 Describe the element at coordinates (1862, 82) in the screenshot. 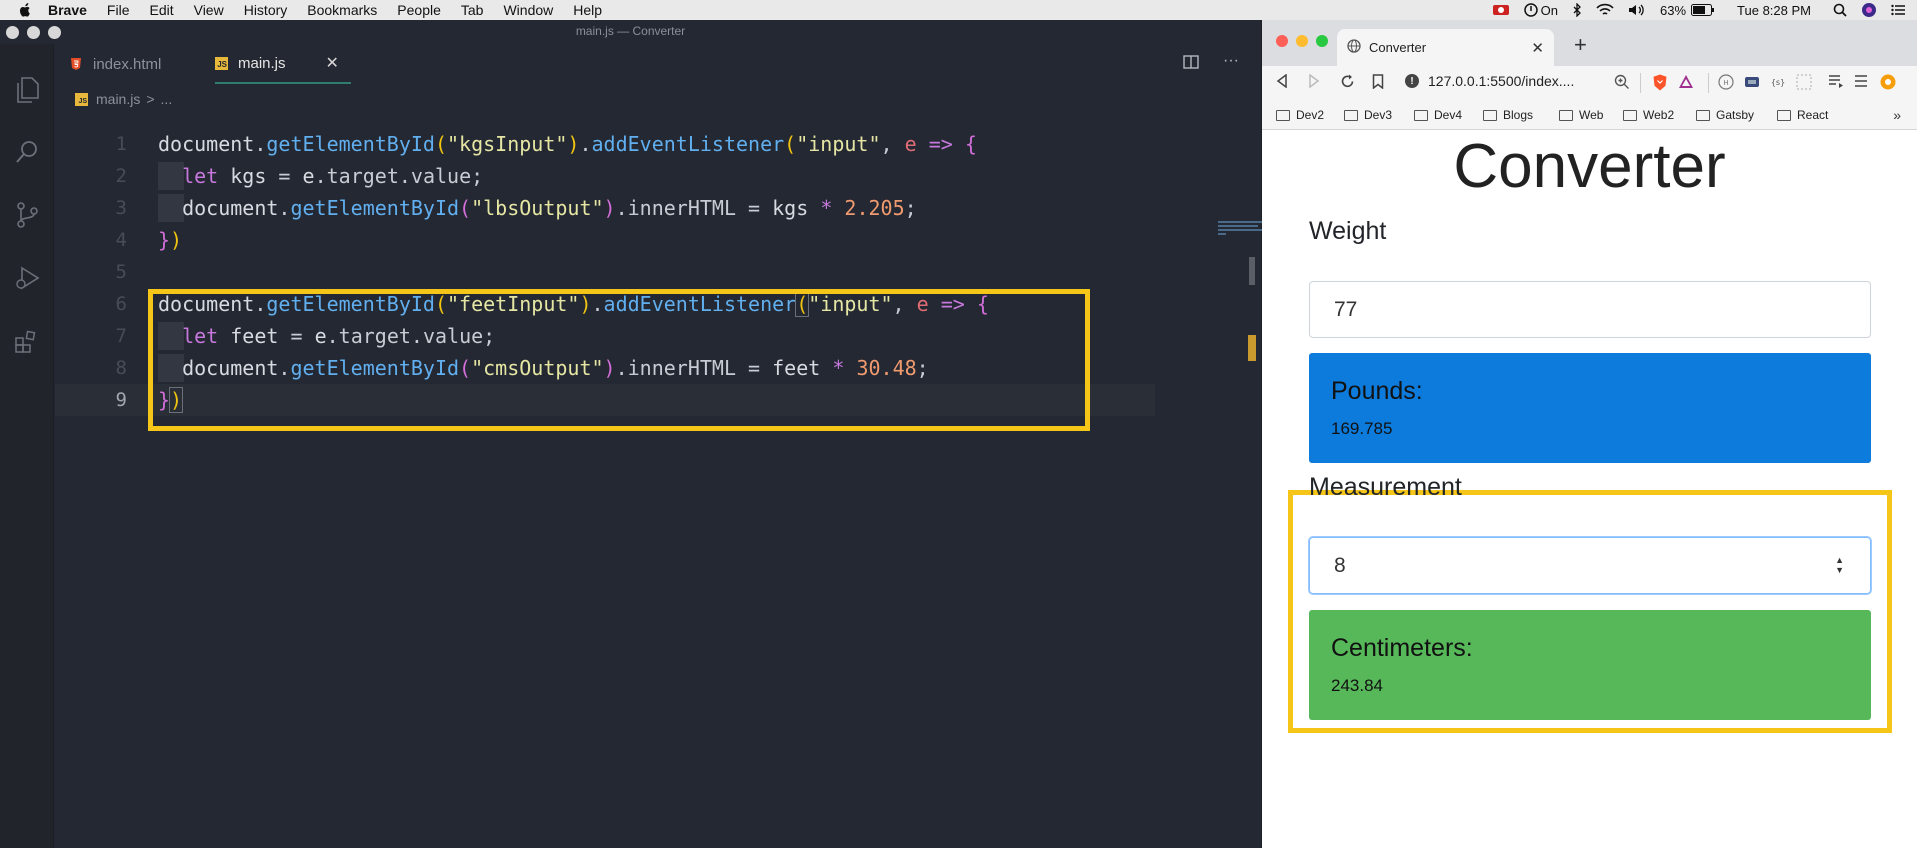

I see `menu-icon` at that location.